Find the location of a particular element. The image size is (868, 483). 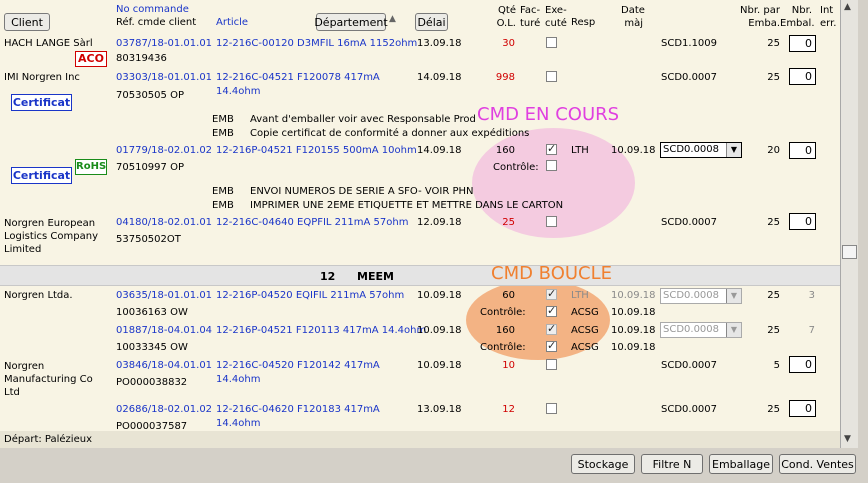

scroll-up-icon: ▲ is located at coordinates (847, 7).